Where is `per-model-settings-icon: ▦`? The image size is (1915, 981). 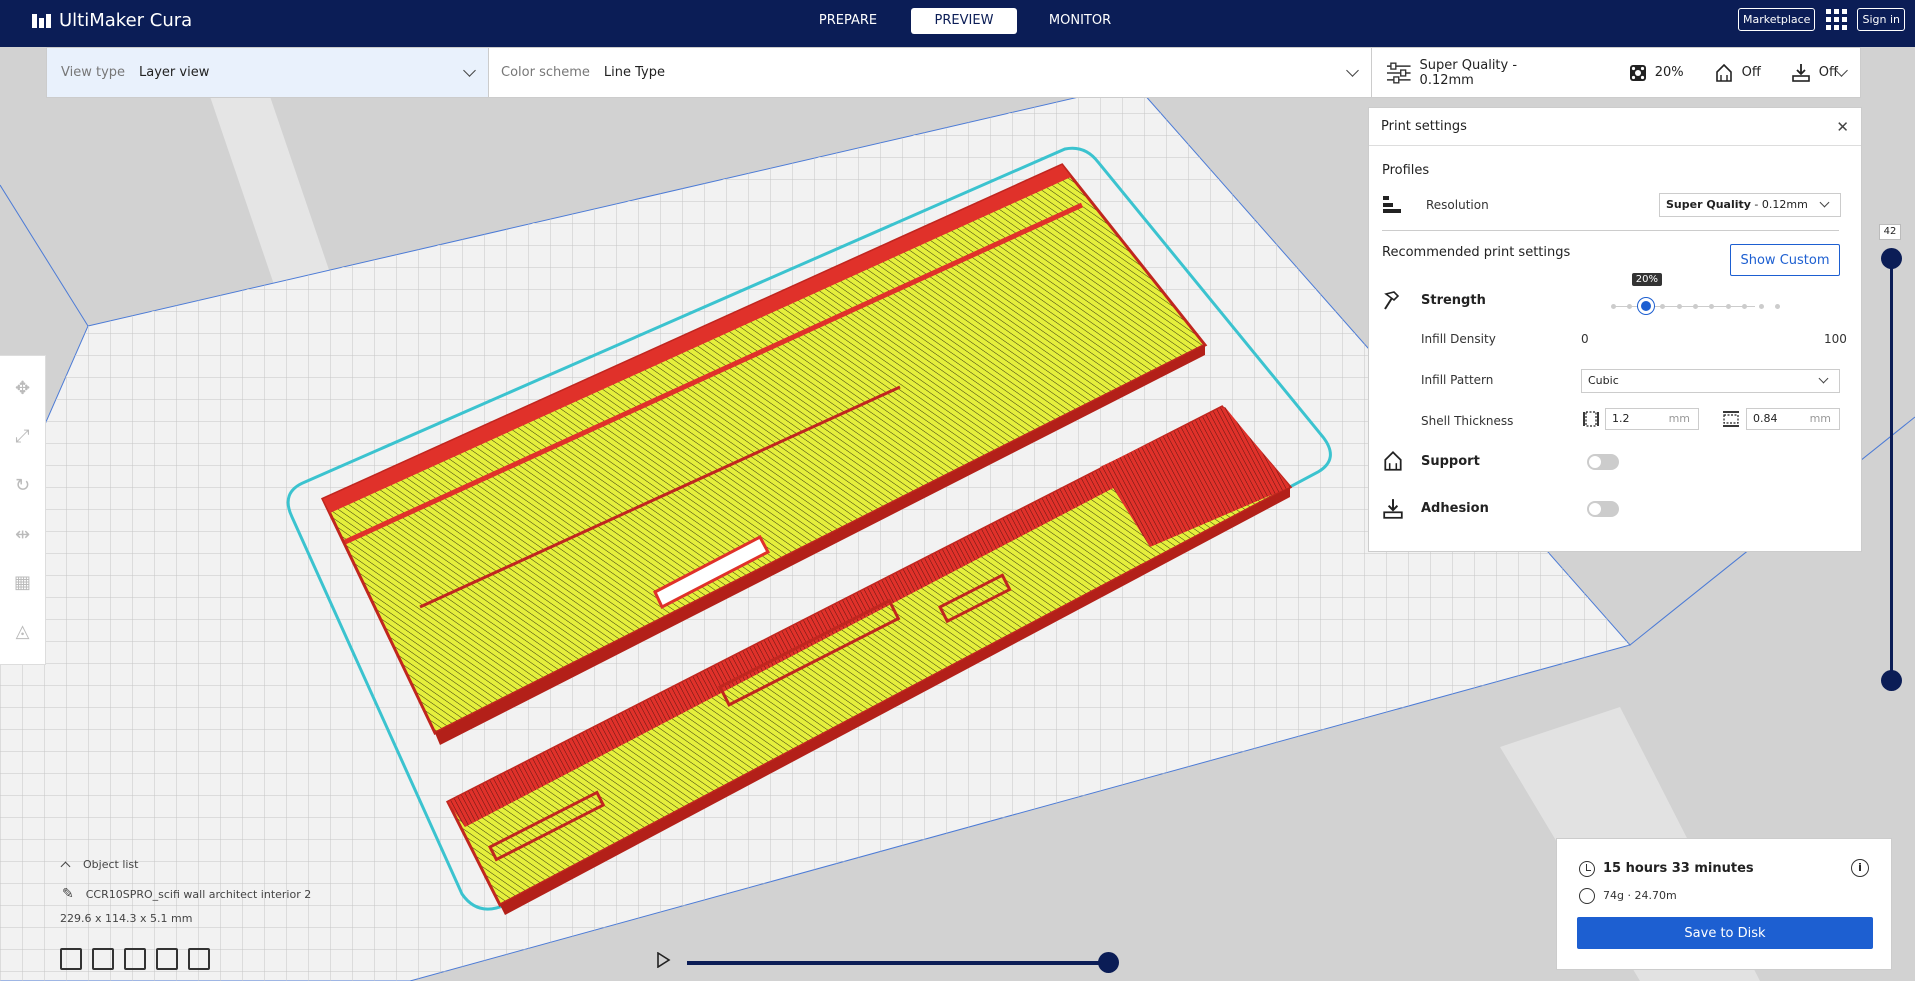
per-model-settings-icon: ▦ is located at coordinates (23, 583).